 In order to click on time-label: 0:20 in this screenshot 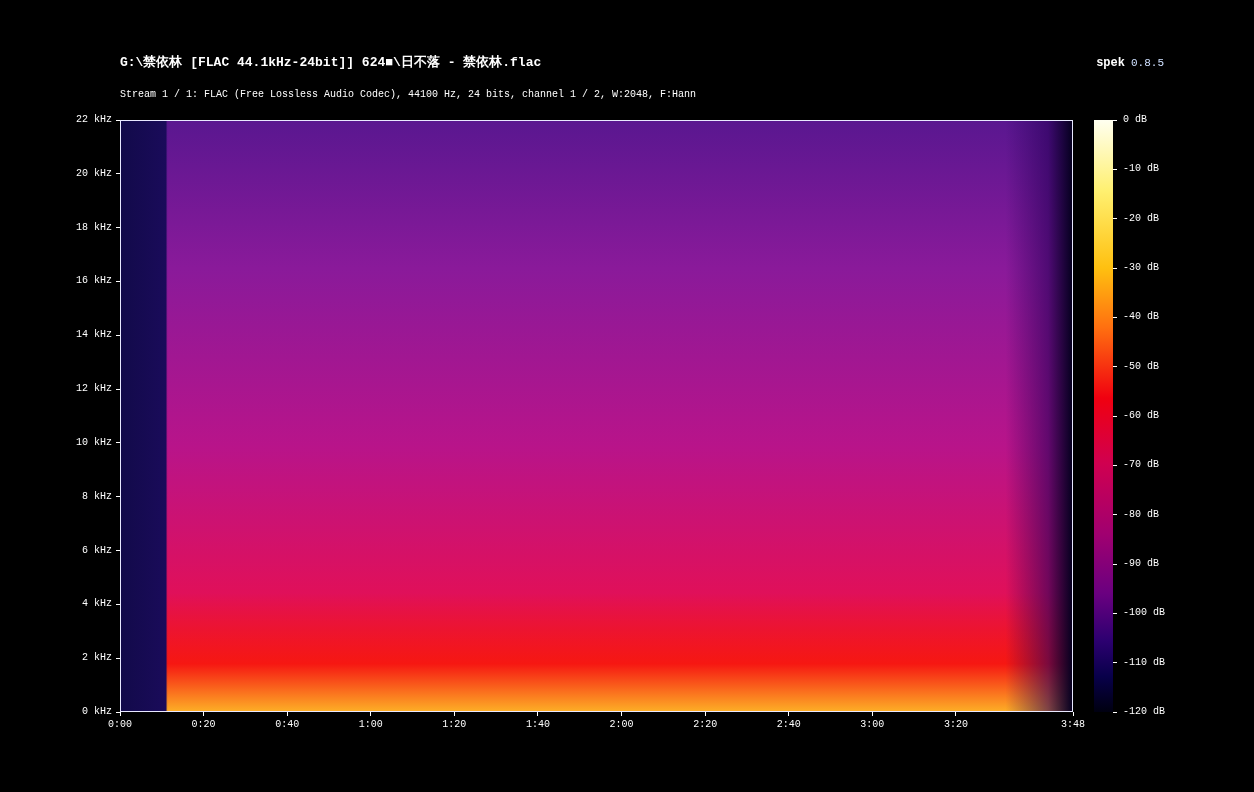, I will do `click(203, 725)`.